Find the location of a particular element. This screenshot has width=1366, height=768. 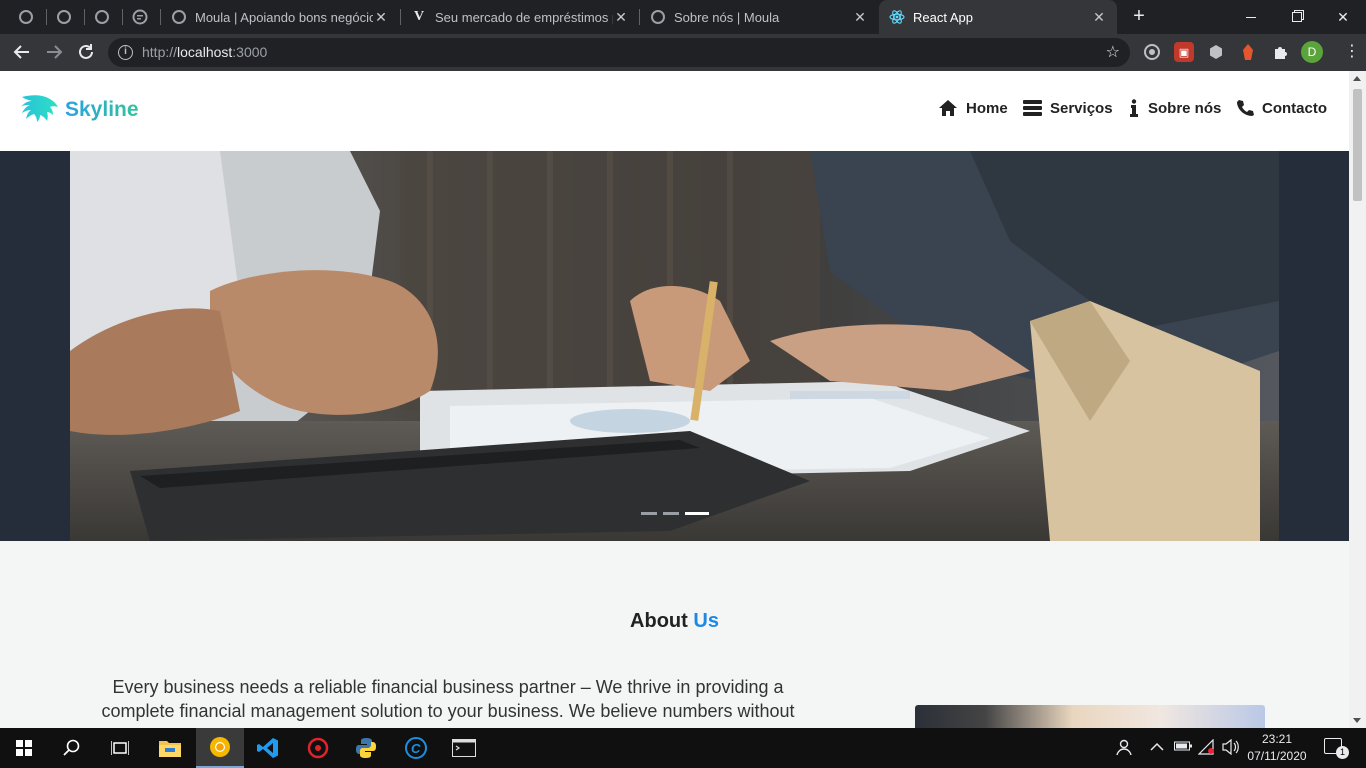

svg-text: C is located at coordinates (416, 748).